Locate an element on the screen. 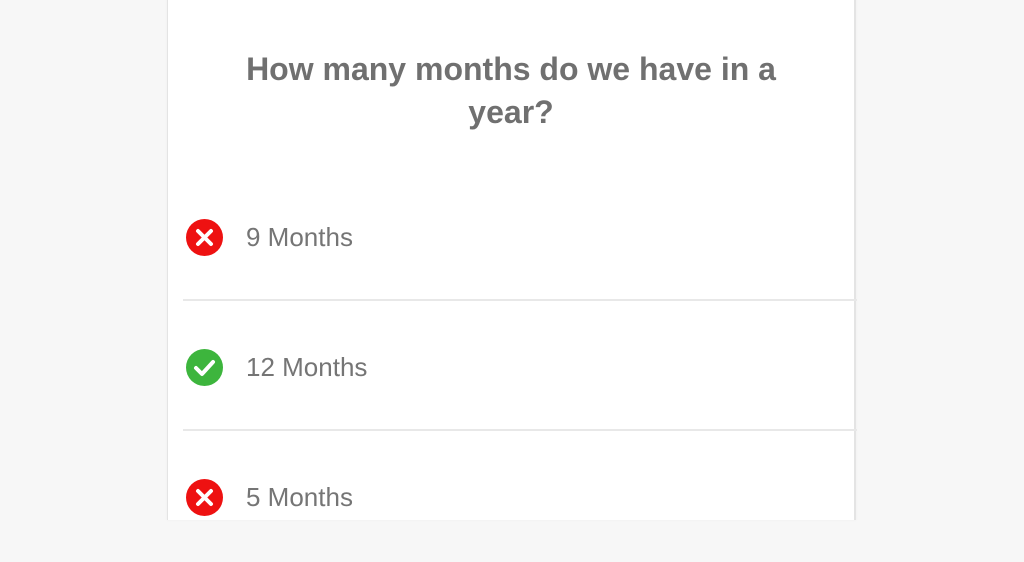 Image resolution: width=1024 pixels, height=562 pixels. question-text: How many months do we have in a year? is located at coordinates (511, 90).